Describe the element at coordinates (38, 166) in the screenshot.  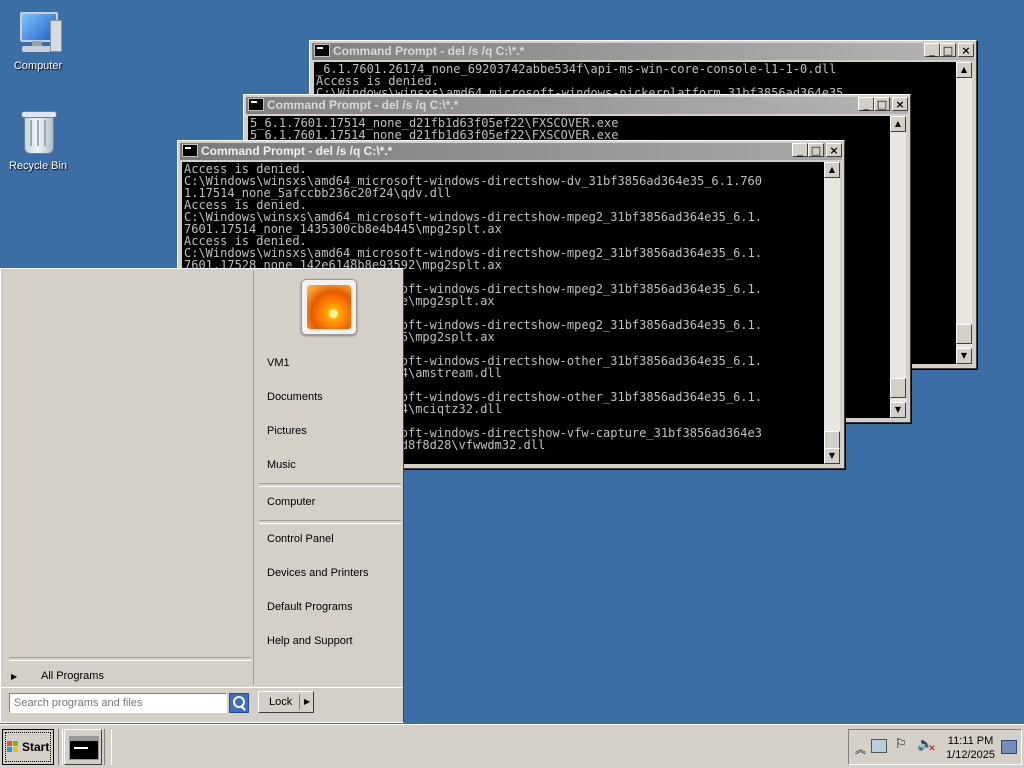
I see `desktop-icon-label: Recycle Bin` at that location.